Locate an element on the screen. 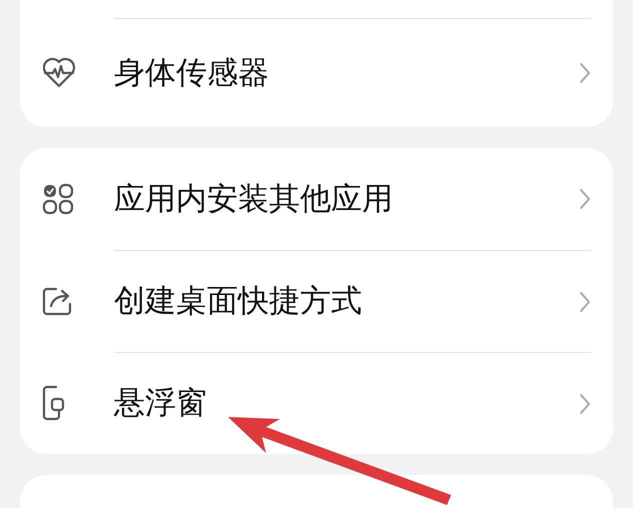  setting-label: 身体传感器 is located at coordinates (191, 73).